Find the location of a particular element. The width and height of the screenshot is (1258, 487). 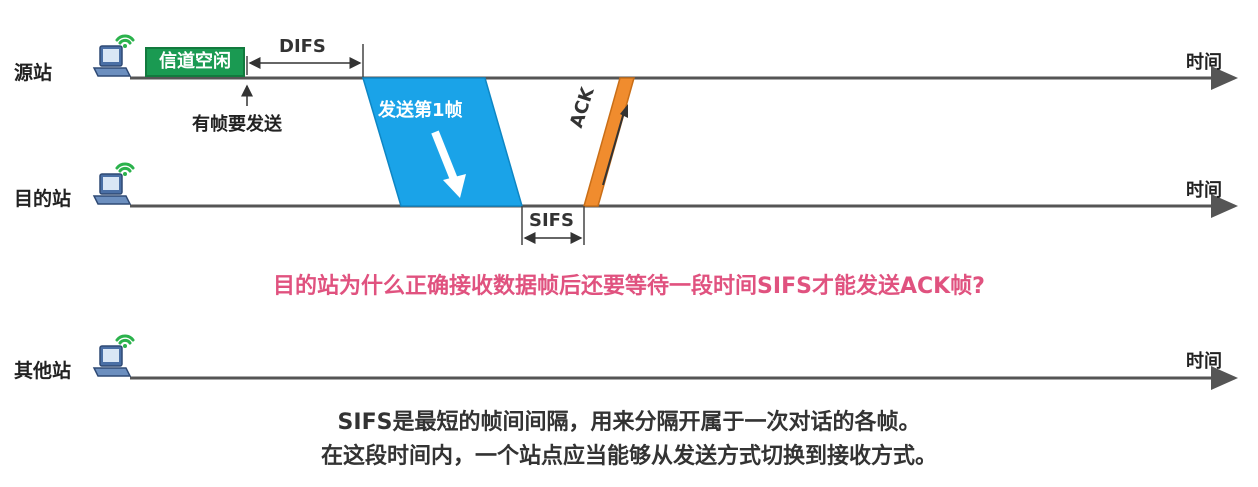

destination-time-label: 时间 is located at coordinates (1204, 190).